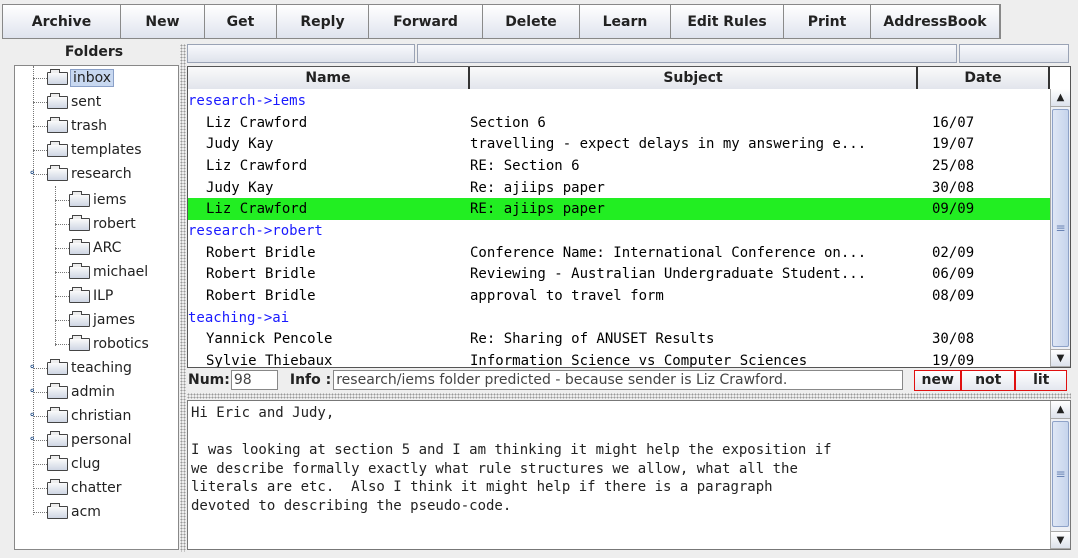 This screenshot has width=1078, height=558. I want to click on num-field: 98, so click(254, 380).